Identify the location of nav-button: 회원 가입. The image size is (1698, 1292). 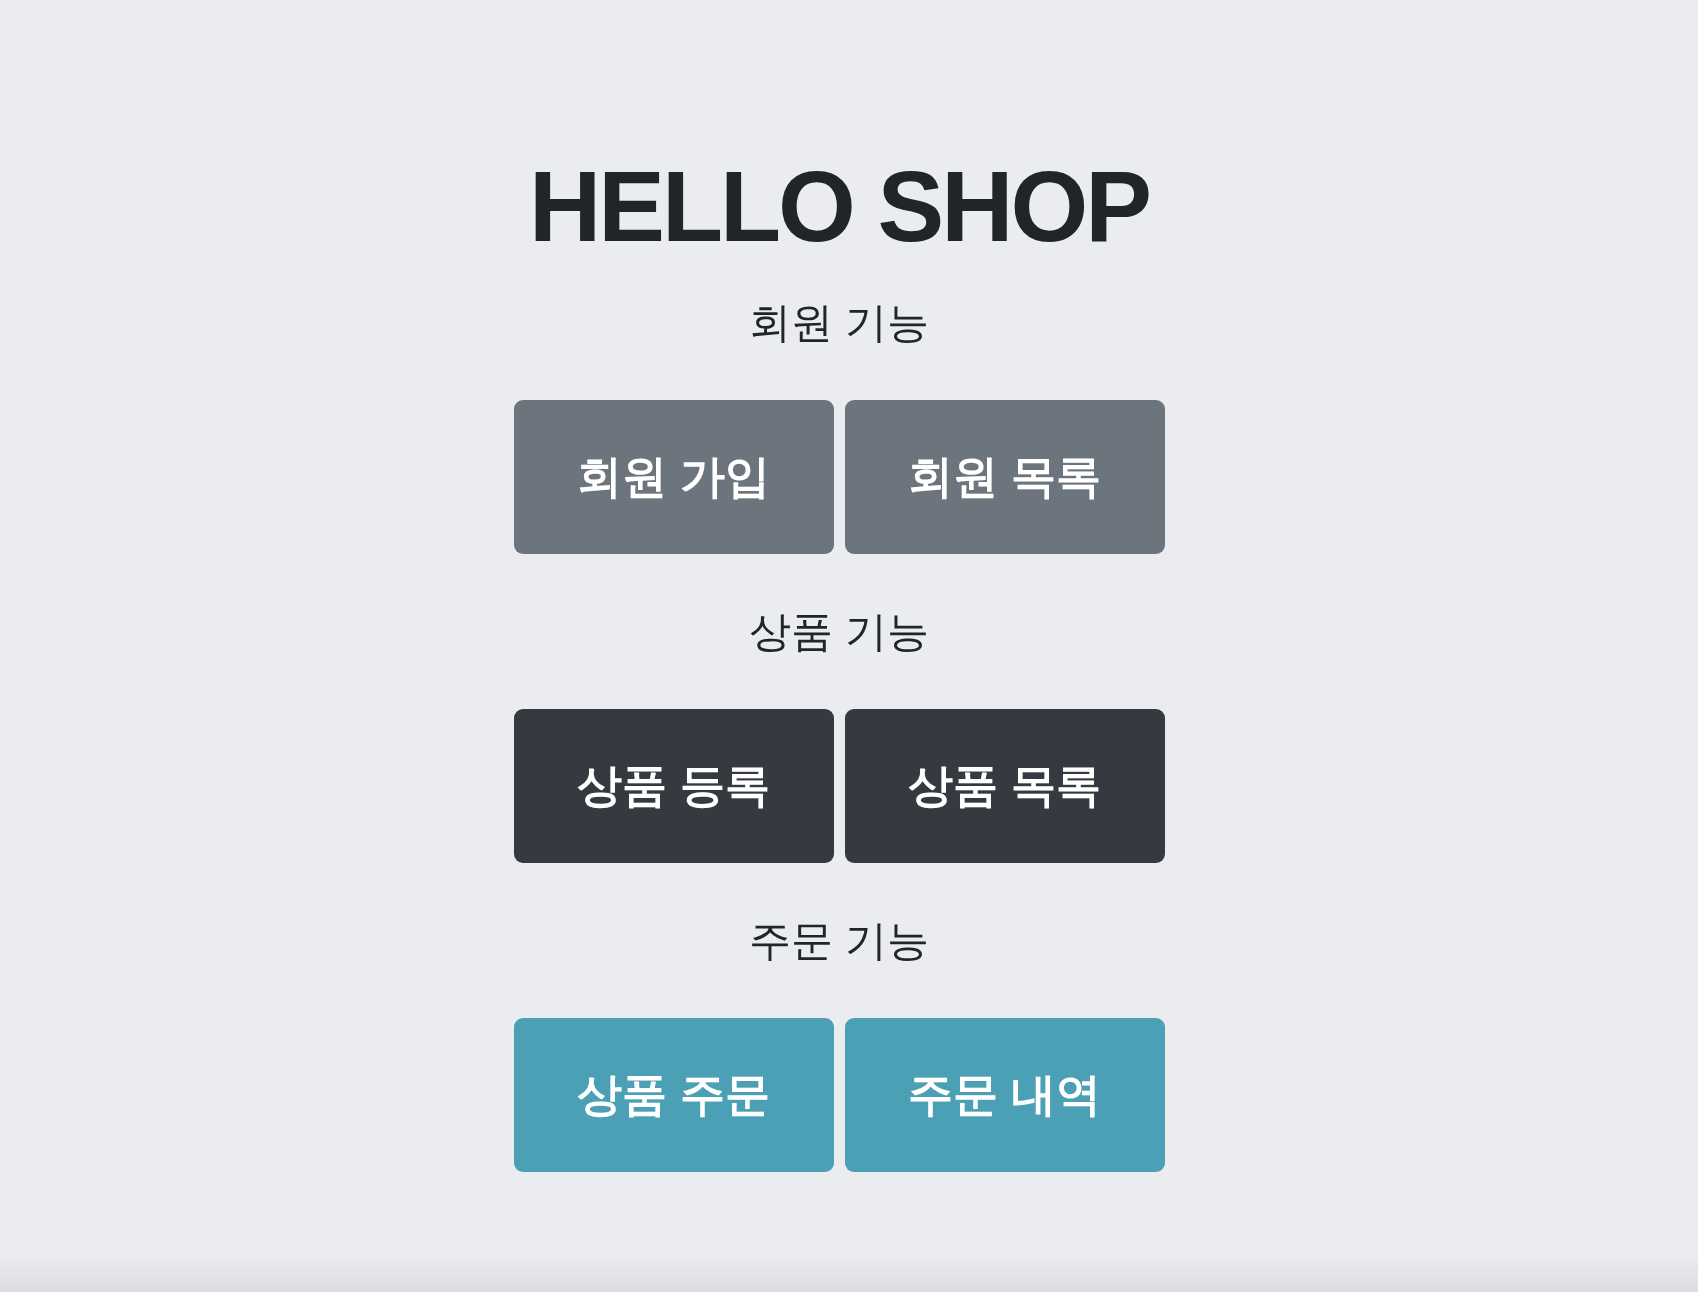
(673, 477).